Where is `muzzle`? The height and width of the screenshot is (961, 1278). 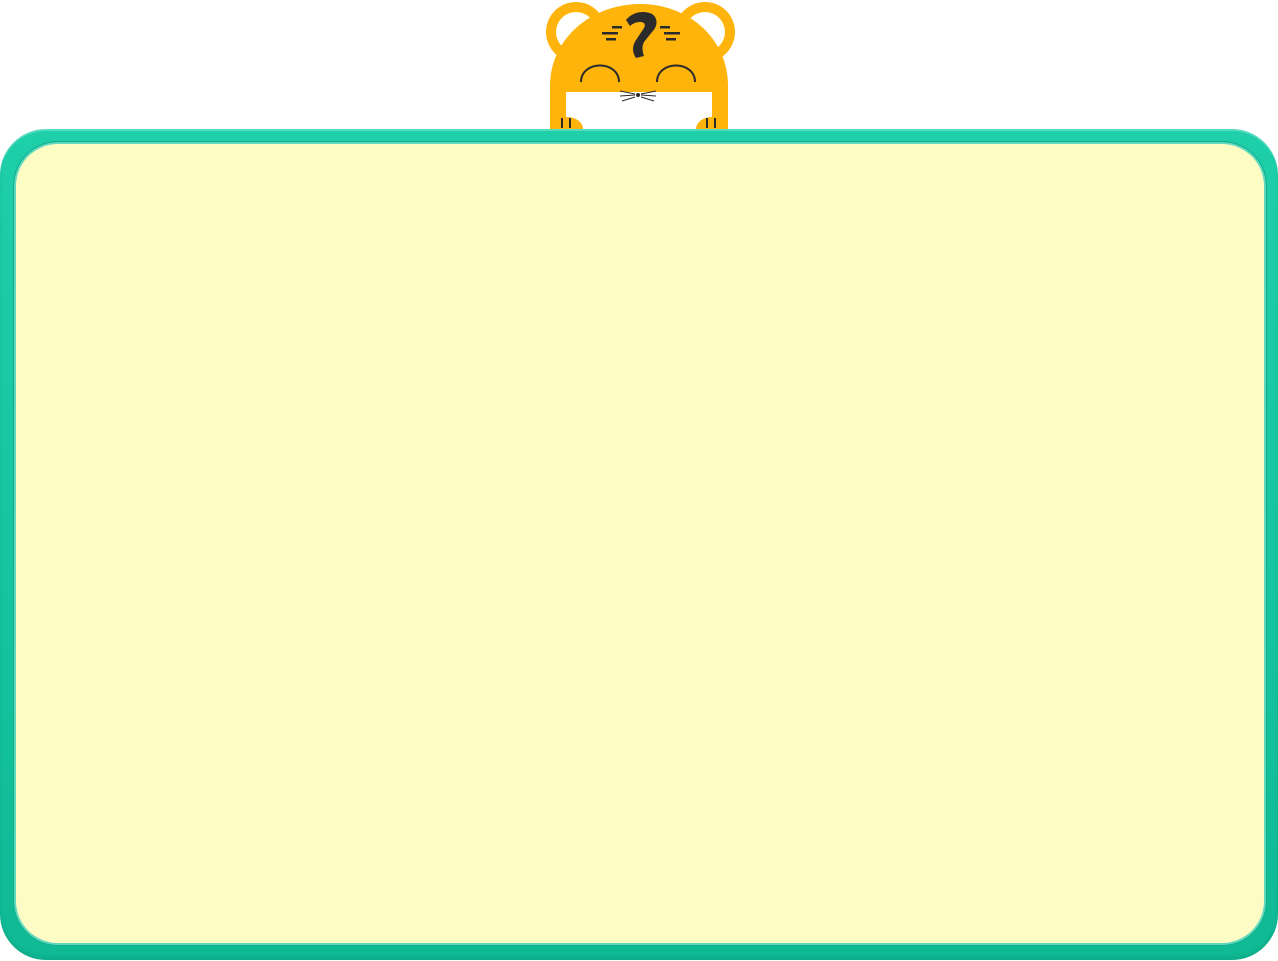
muzzle is located at coordinates (639, 111).